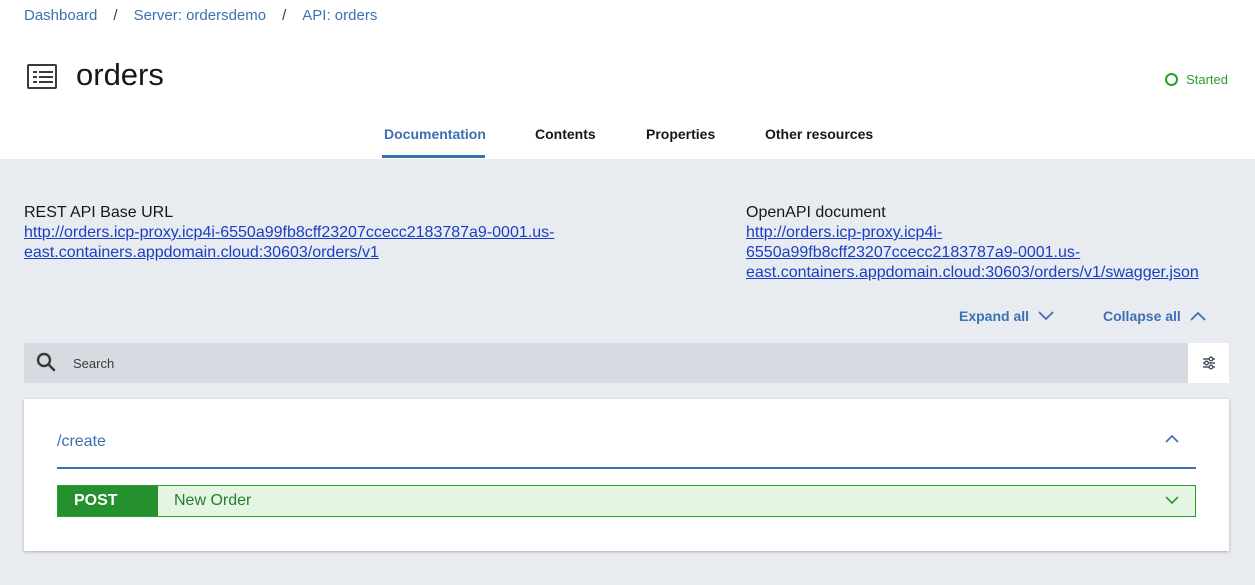 The width and height of the screenshot is (1255, 585). I want to click on breadcrumb-api: API: orders, so click(339, 15).